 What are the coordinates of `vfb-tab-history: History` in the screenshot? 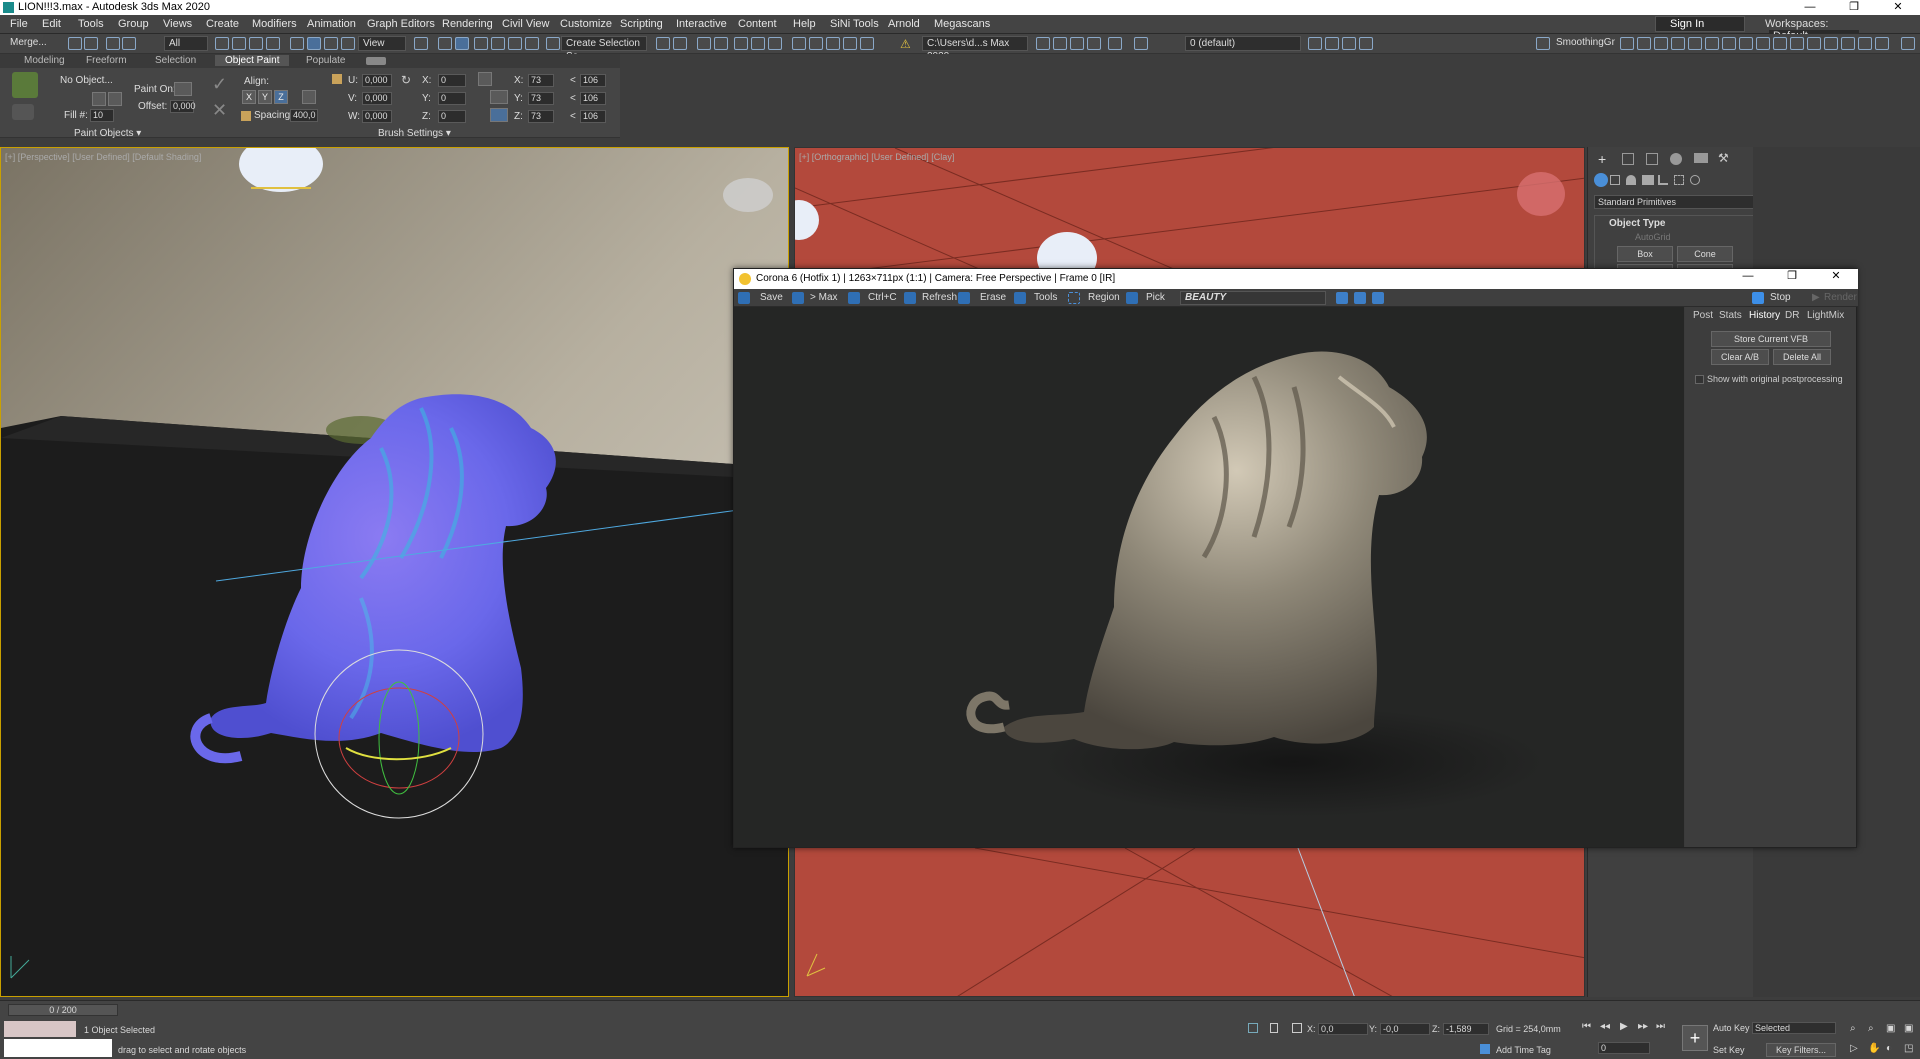 It's located at (1764, 315).